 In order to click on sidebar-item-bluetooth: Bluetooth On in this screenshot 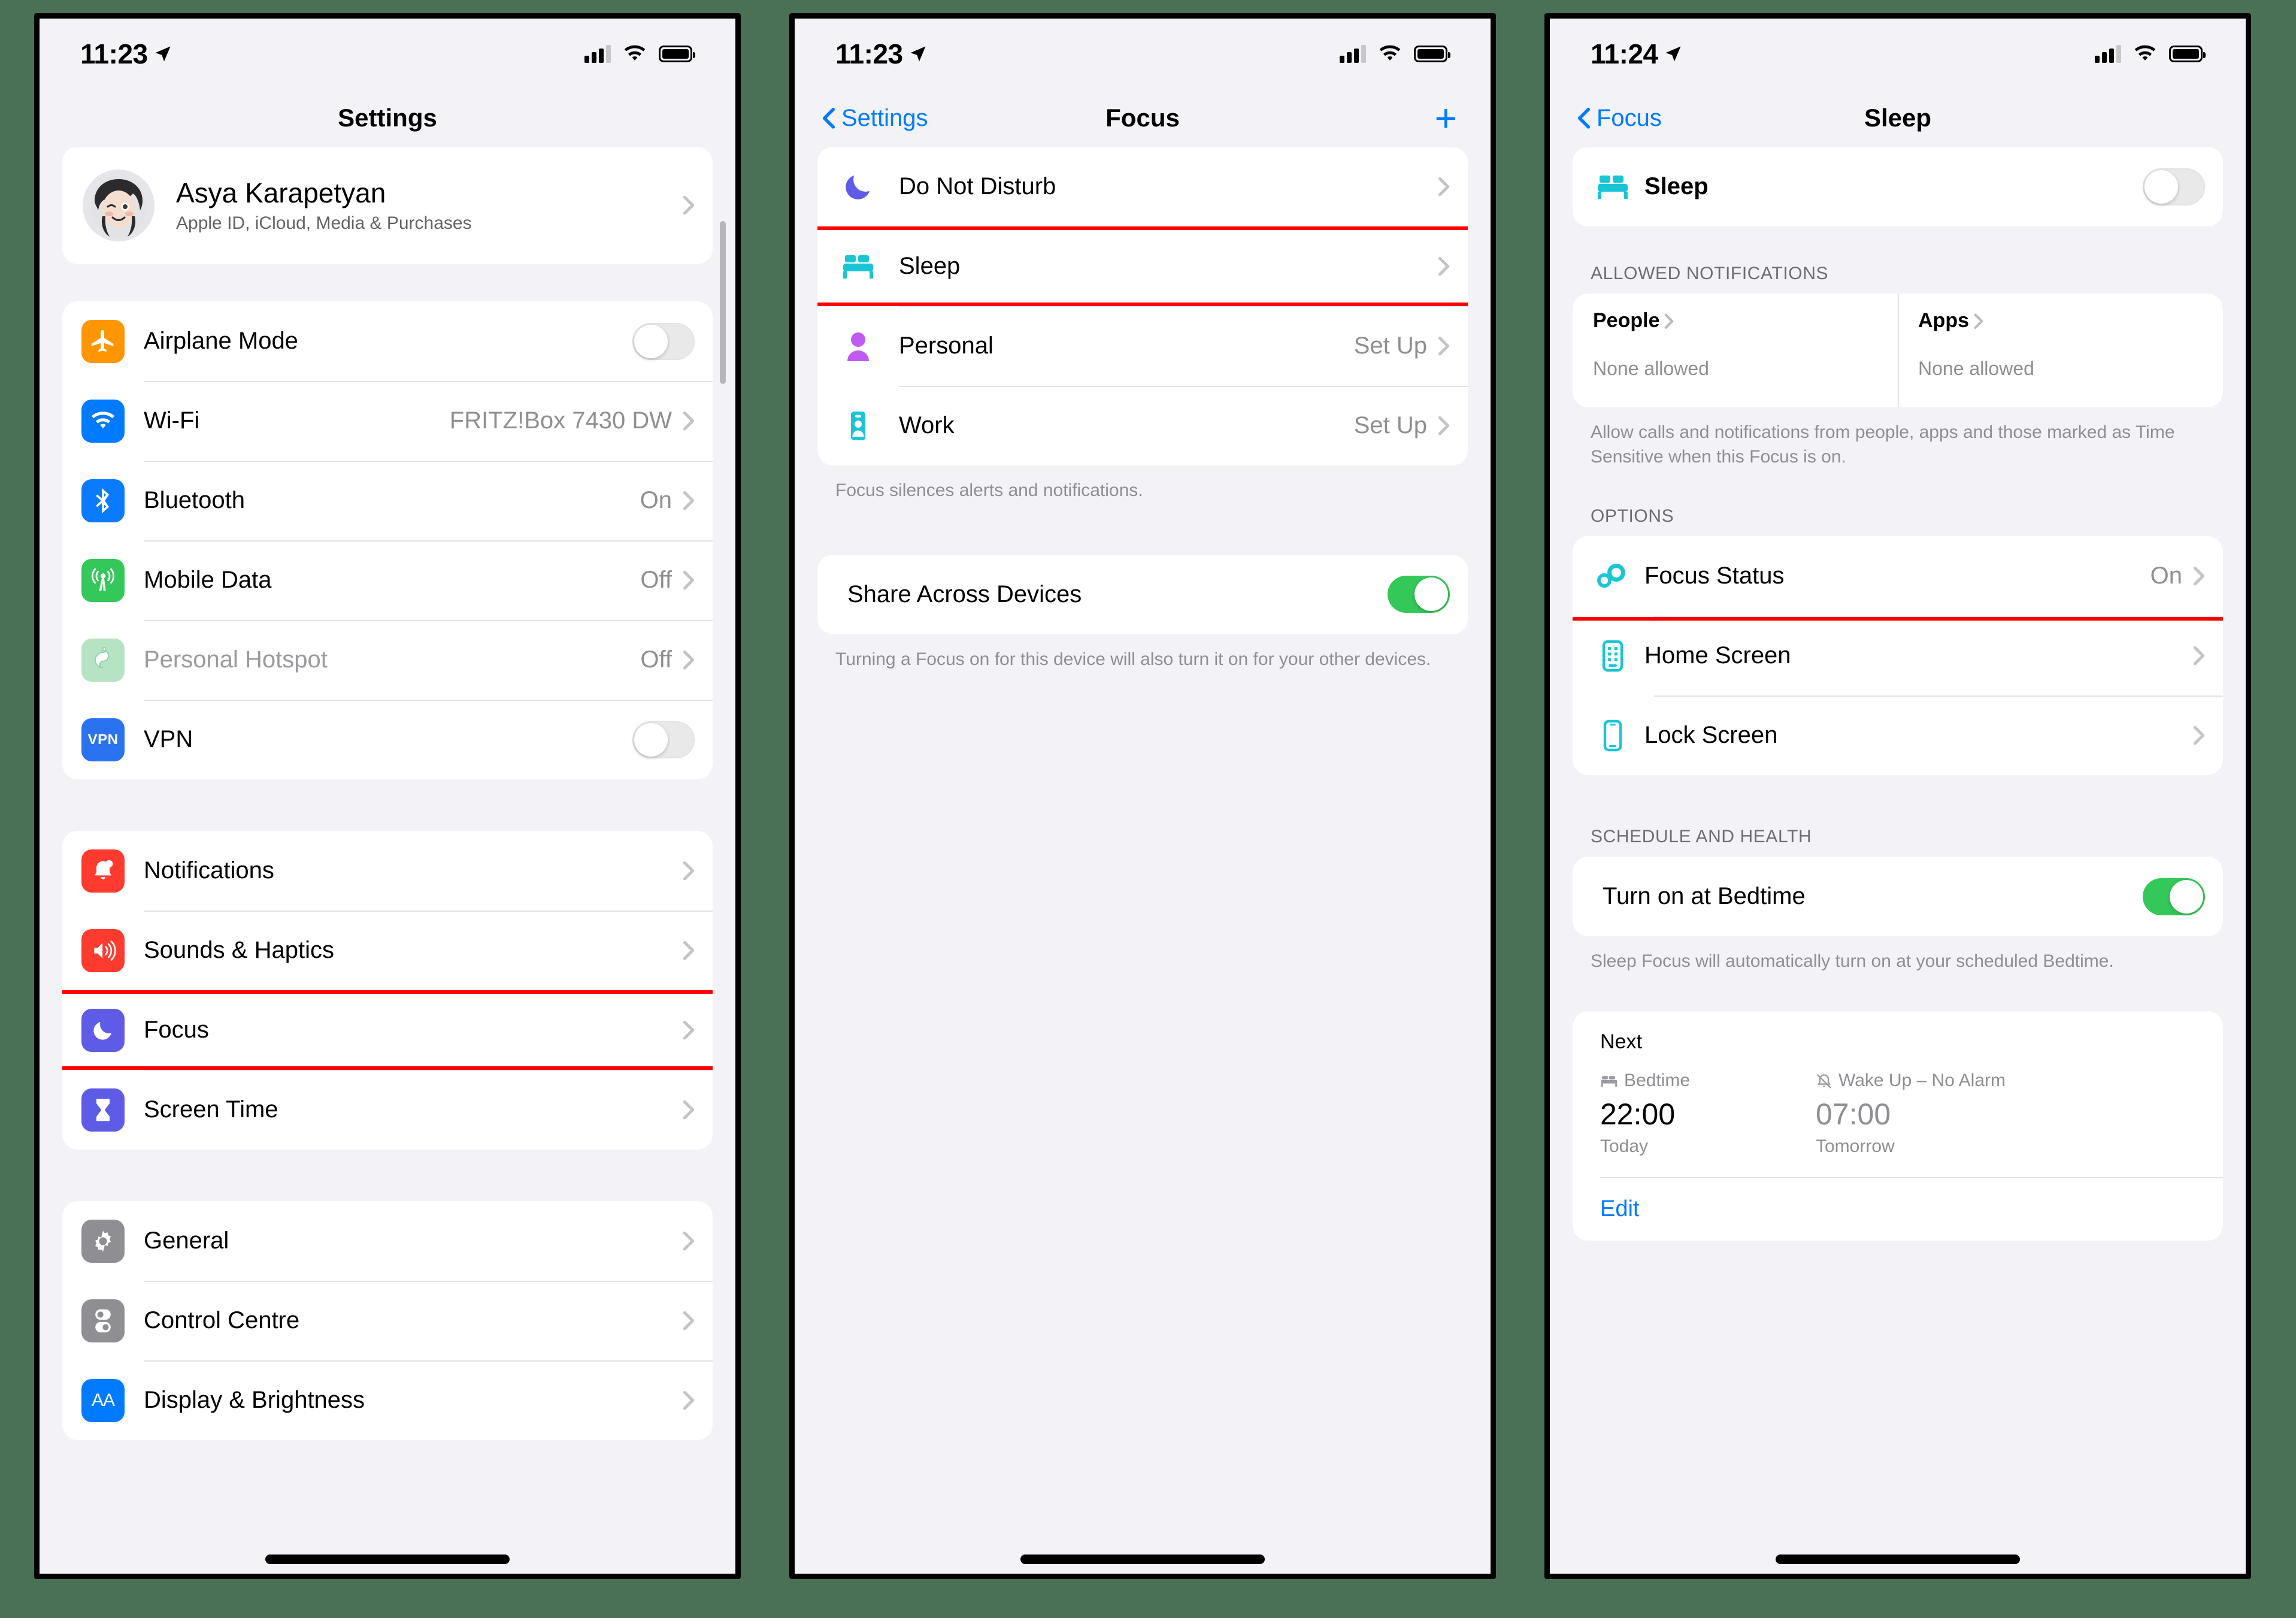, I will do `click(387, 500)`.